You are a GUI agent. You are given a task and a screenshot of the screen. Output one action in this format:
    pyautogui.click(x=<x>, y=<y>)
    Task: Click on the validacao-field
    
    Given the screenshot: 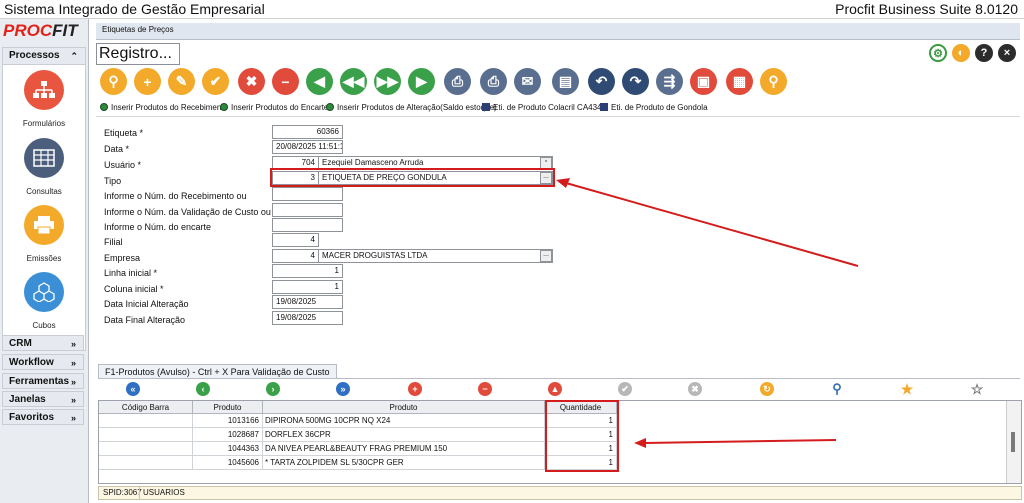 What is the action you would take?
    pyautogui.click(x=307, y=210)
    